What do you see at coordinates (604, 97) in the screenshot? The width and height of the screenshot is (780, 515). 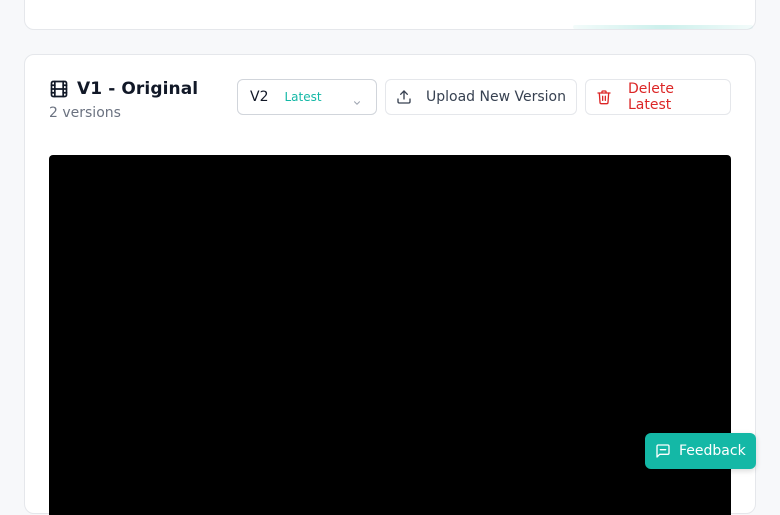 I see `trash-icon` at bounding box center [604, 97].